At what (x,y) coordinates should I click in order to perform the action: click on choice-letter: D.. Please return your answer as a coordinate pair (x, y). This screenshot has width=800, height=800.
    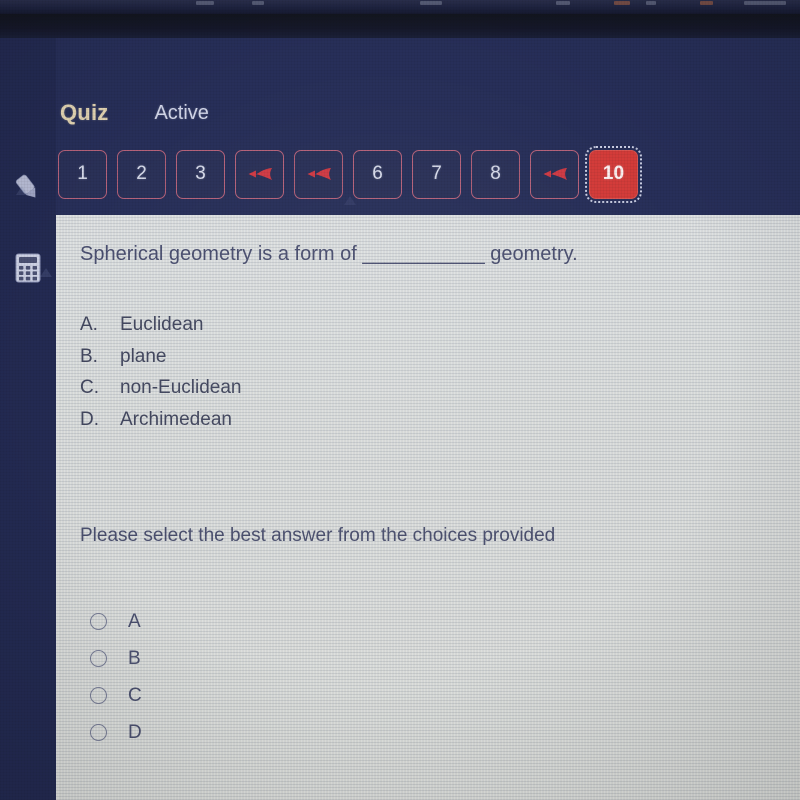
    Looking at the image, I should click on (89, 419).